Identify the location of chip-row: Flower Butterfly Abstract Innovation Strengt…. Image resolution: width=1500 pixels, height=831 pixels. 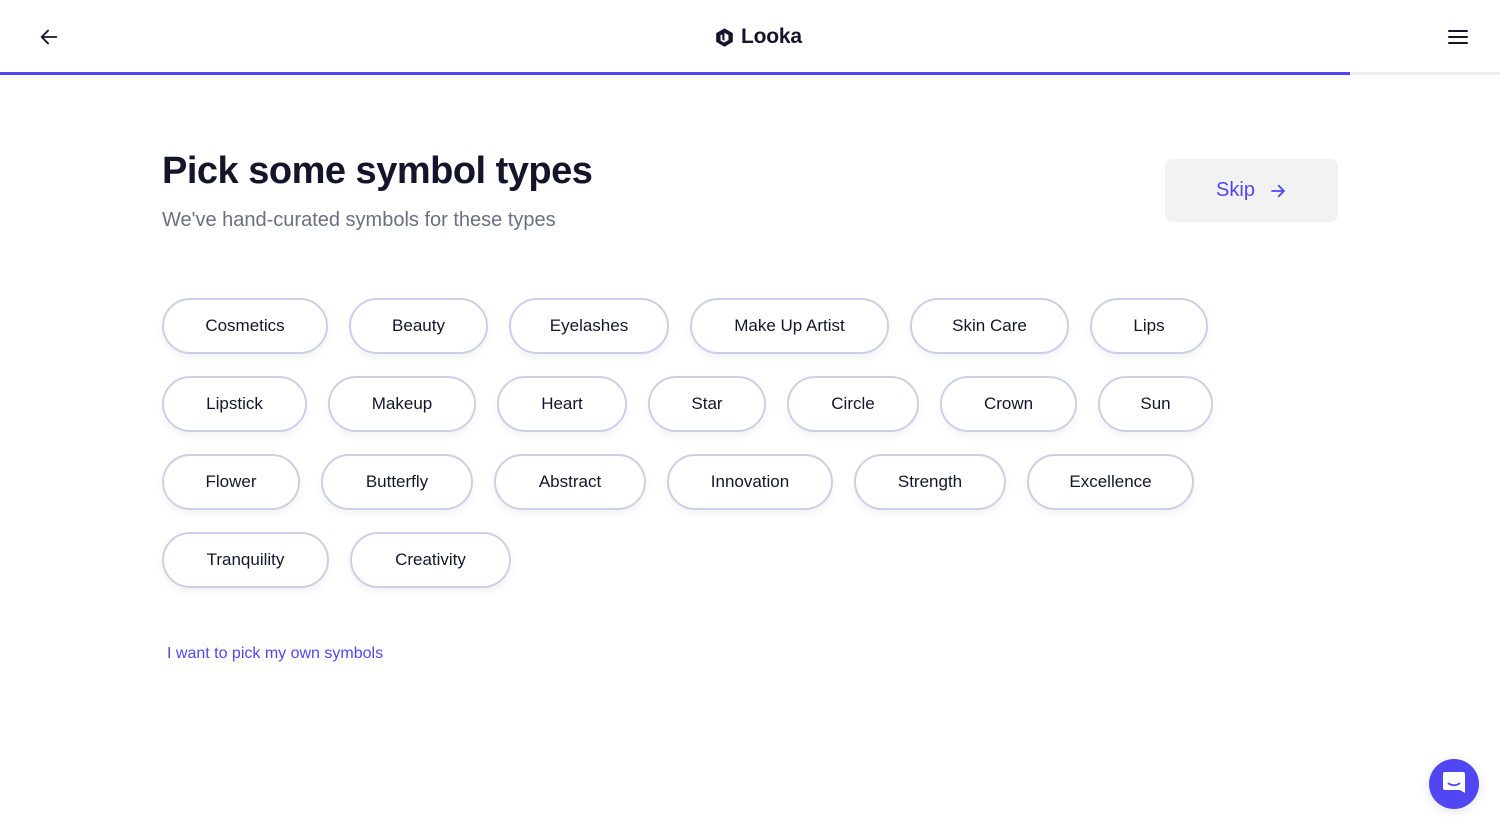
(702, 482).